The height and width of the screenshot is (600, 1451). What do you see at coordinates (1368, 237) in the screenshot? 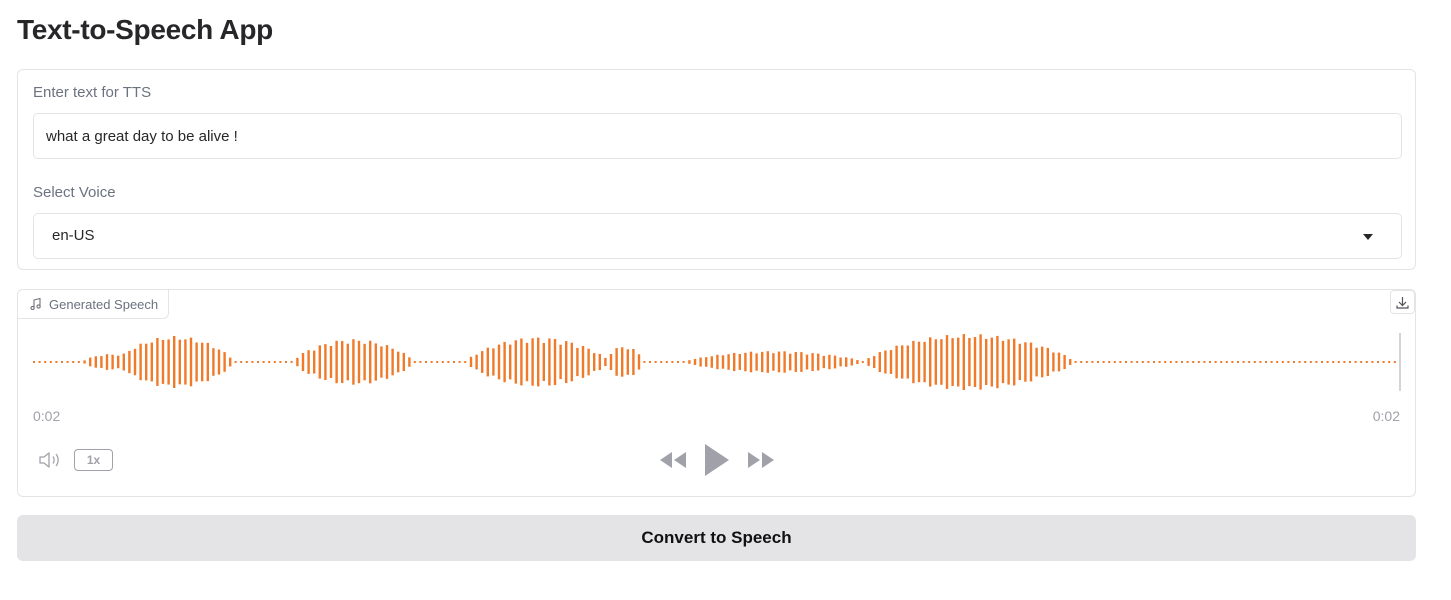
I see `chevron-down-icon` at bounding box center [1368, 237].